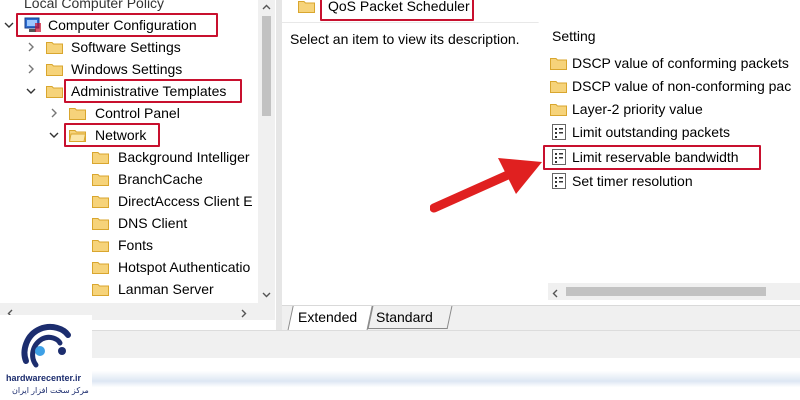 The image size is (800, 400). I want to click on tree-item-software-settings: Software Settings, so click(130, 47).